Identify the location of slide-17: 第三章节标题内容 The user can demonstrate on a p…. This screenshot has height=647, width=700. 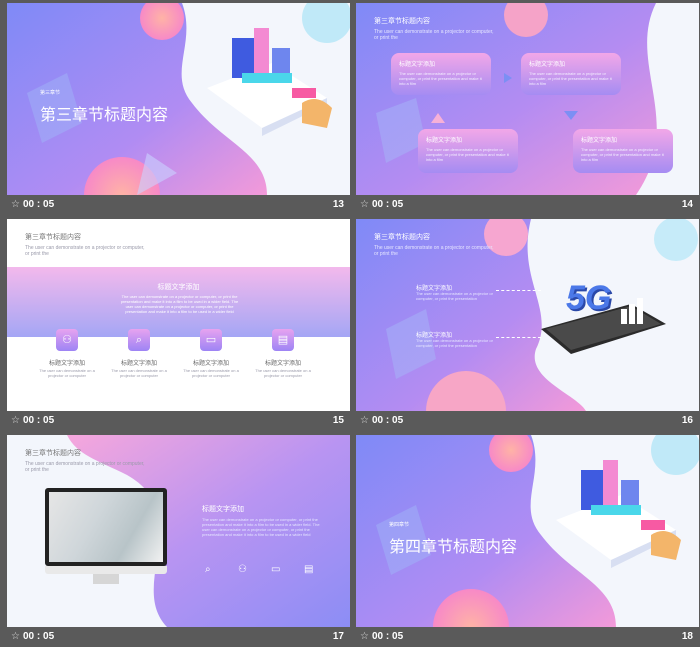
(178, 531).